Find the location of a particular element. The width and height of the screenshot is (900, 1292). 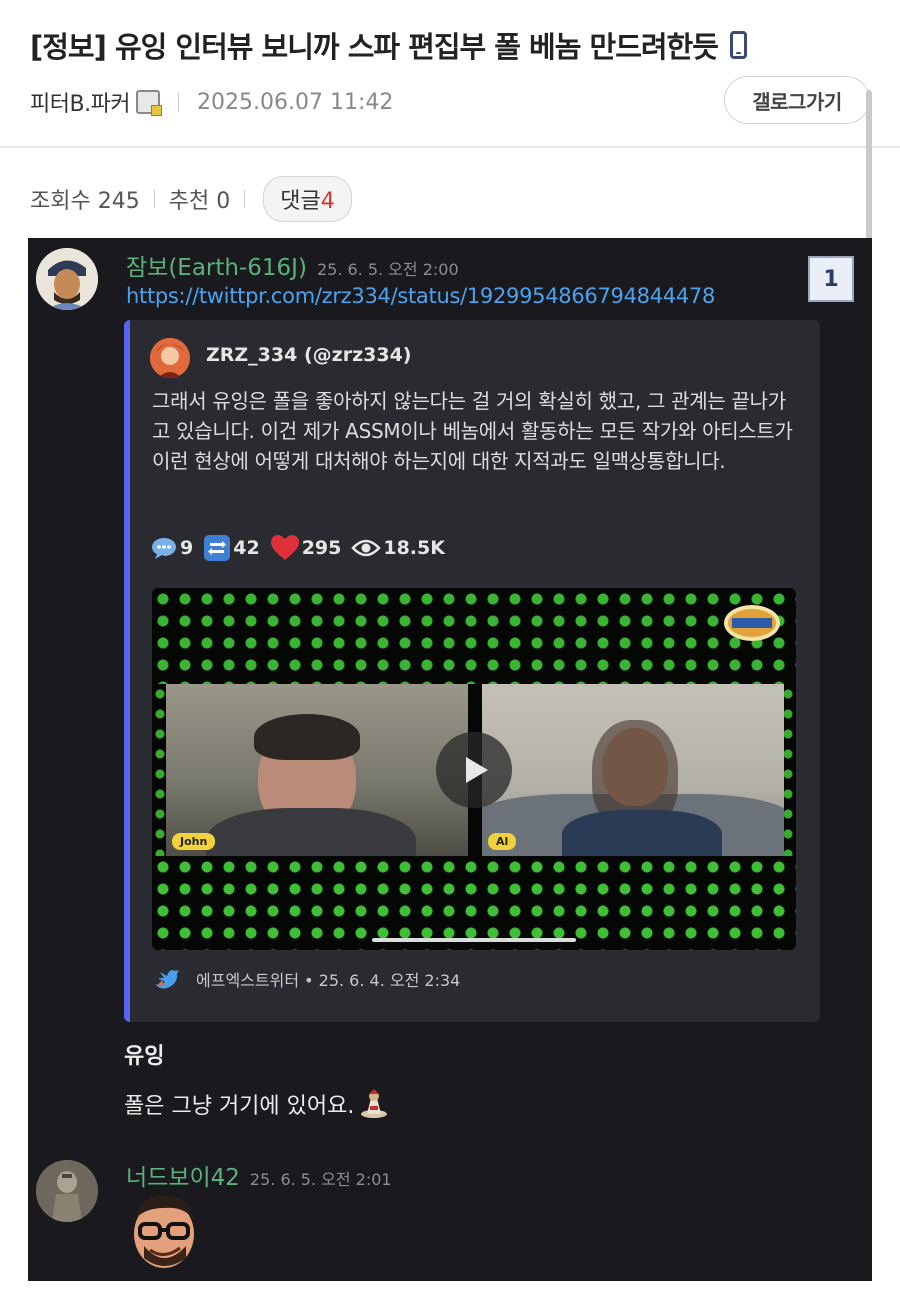

video-progress is located at coordinates (474, 940).